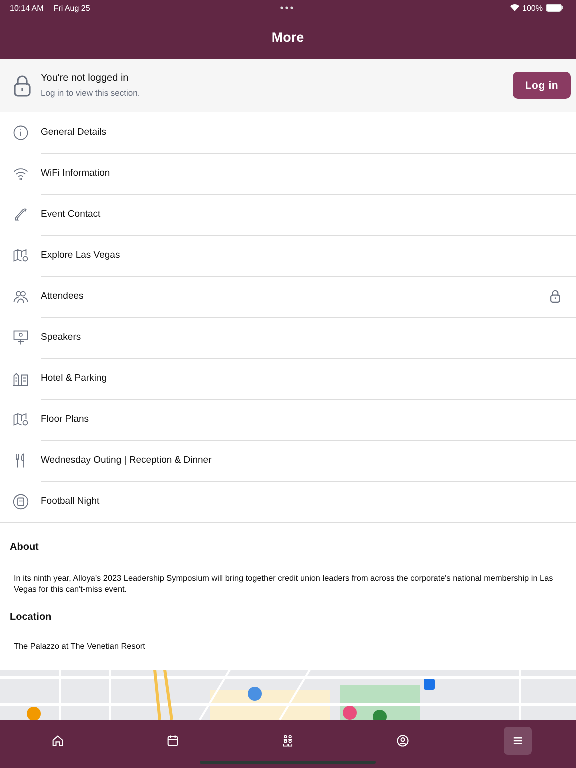 The height and width of the screenshot is (768, 576). I want to click on tab-button, so click(518, 741).